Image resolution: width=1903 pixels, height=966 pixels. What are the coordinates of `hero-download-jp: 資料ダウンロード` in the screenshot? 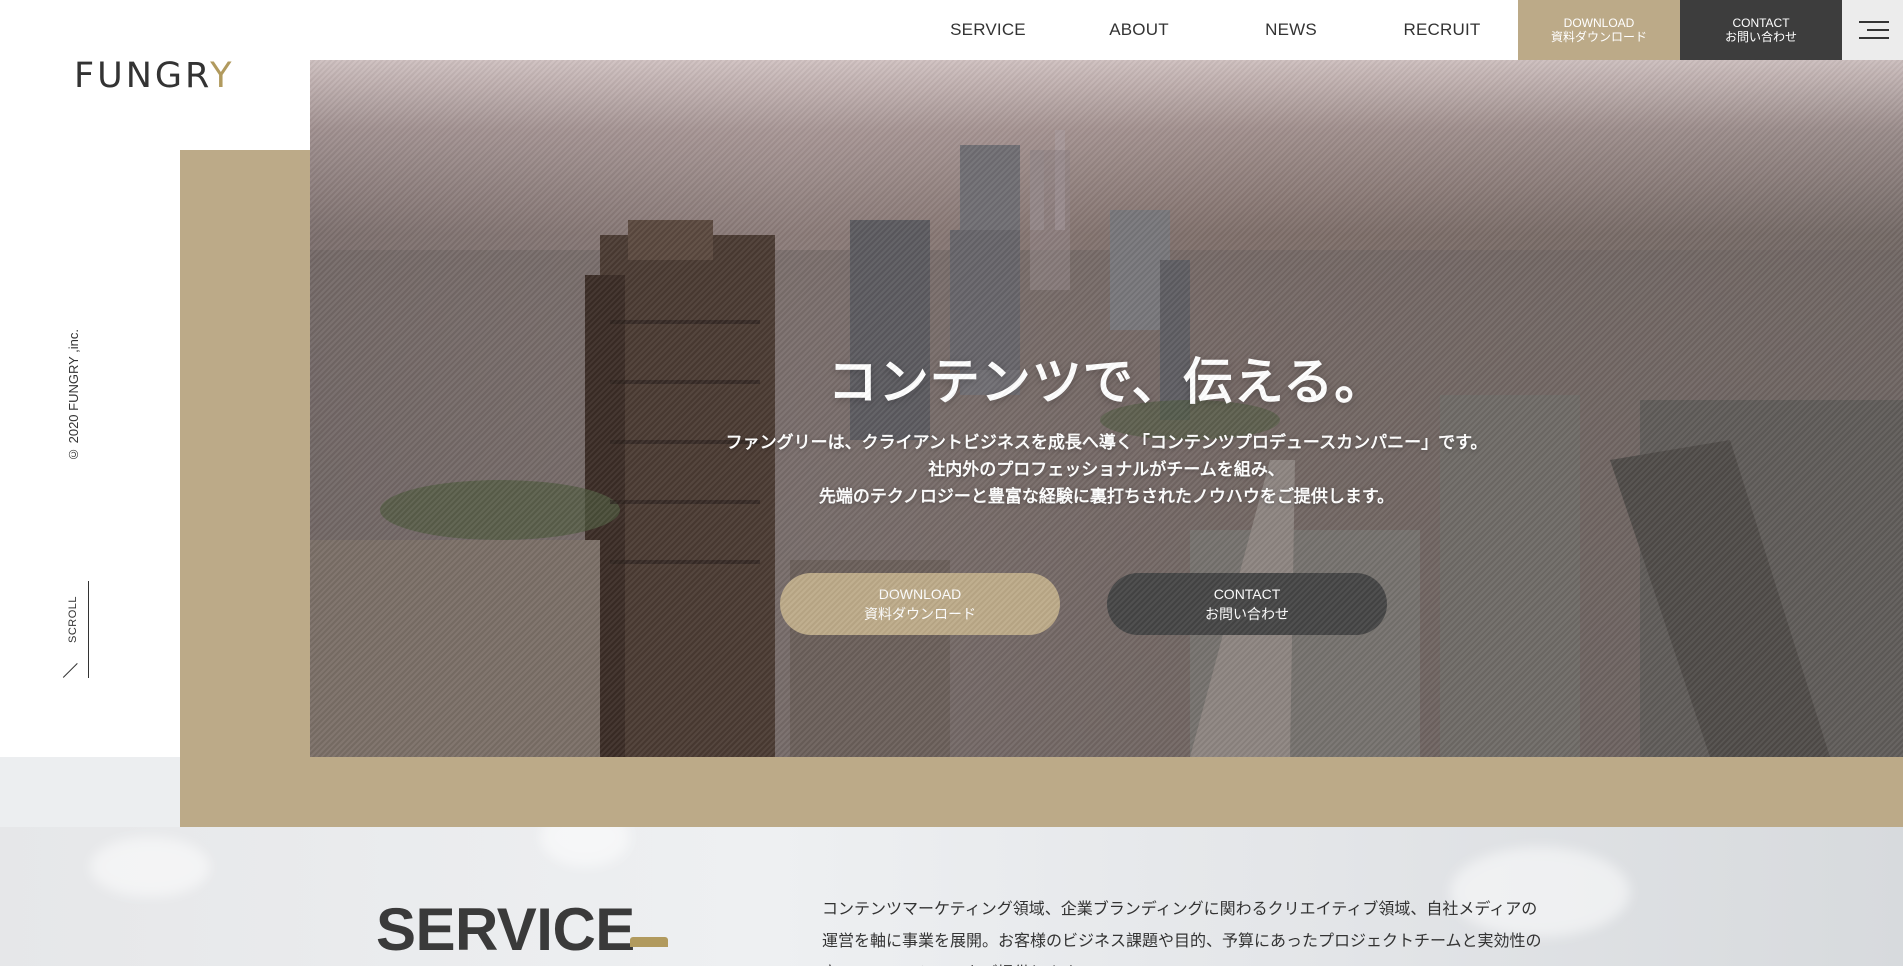 It's located at (920, 614).